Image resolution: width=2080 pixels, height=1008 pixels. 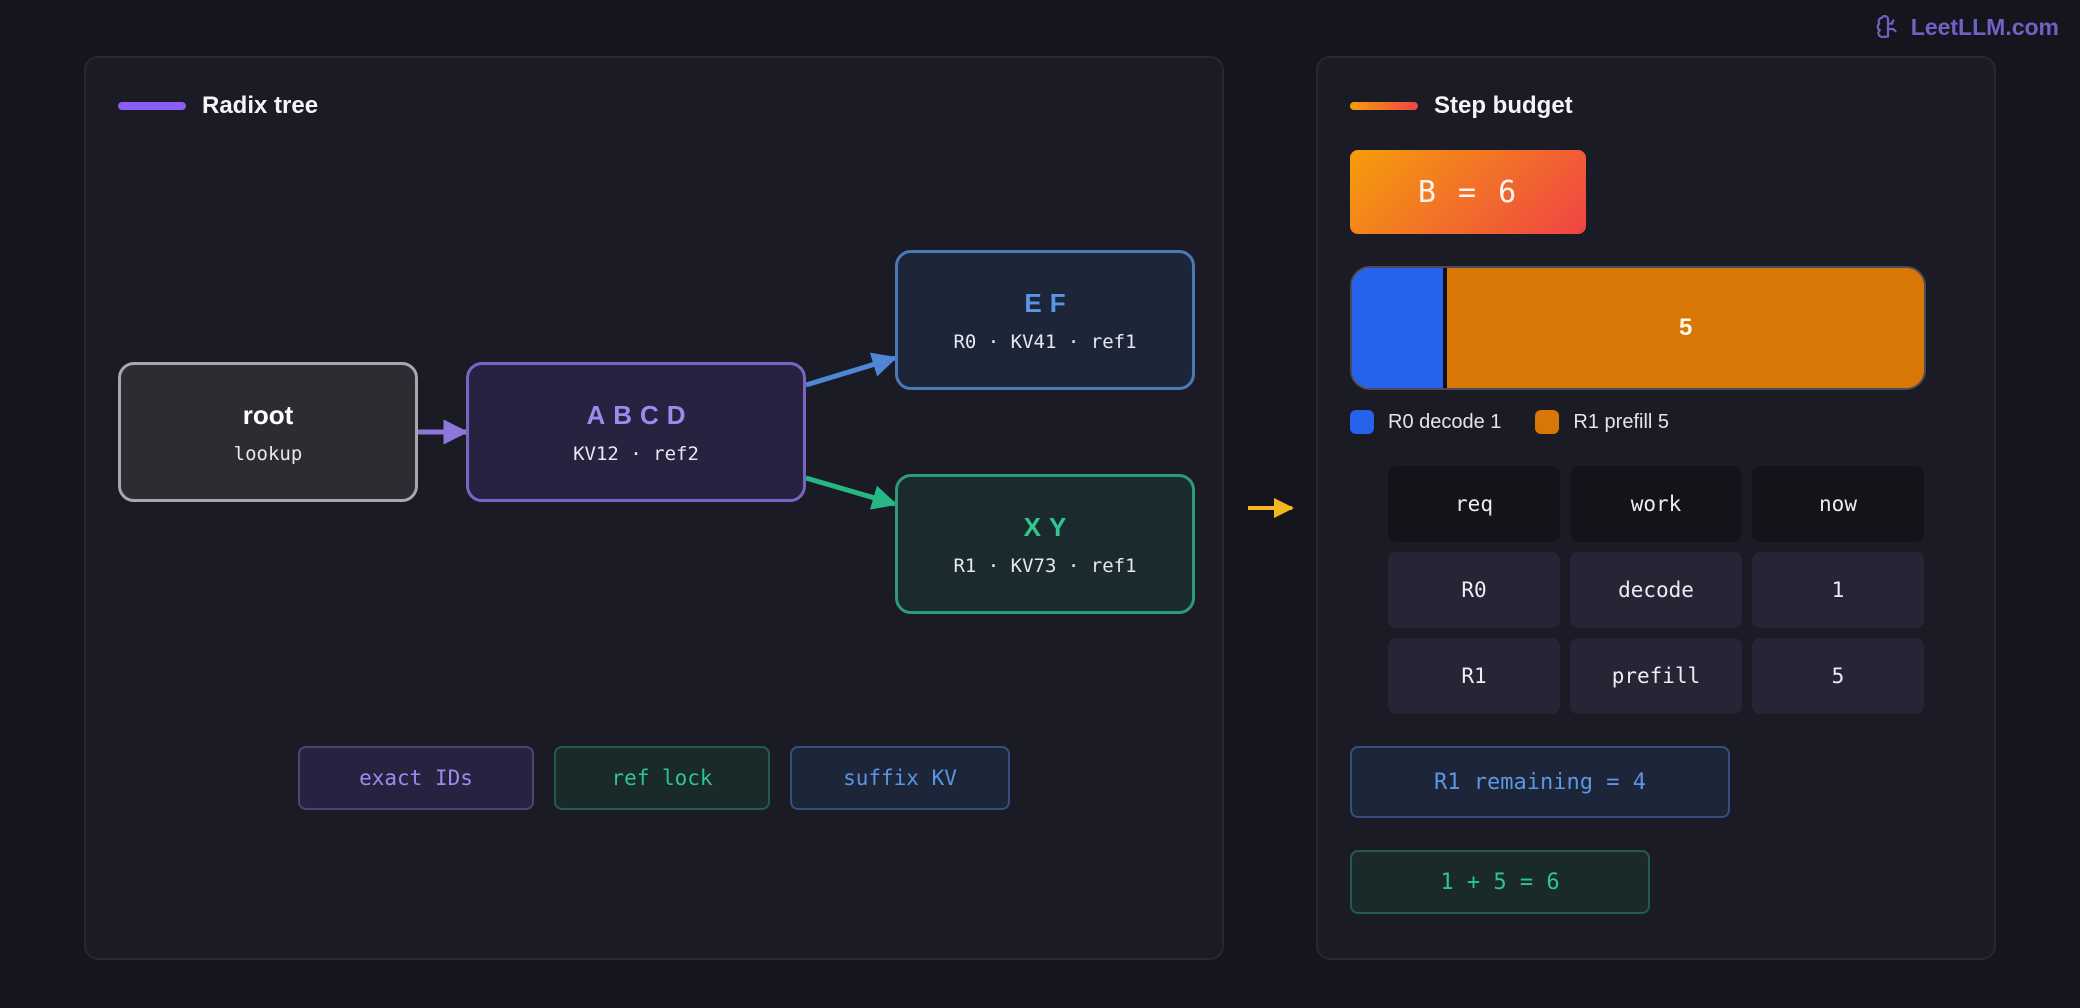 What do you see at coordinates (268, 453) in the screenshot?
I see `node-root-sub: lookup` at bounding box center [268, 453].